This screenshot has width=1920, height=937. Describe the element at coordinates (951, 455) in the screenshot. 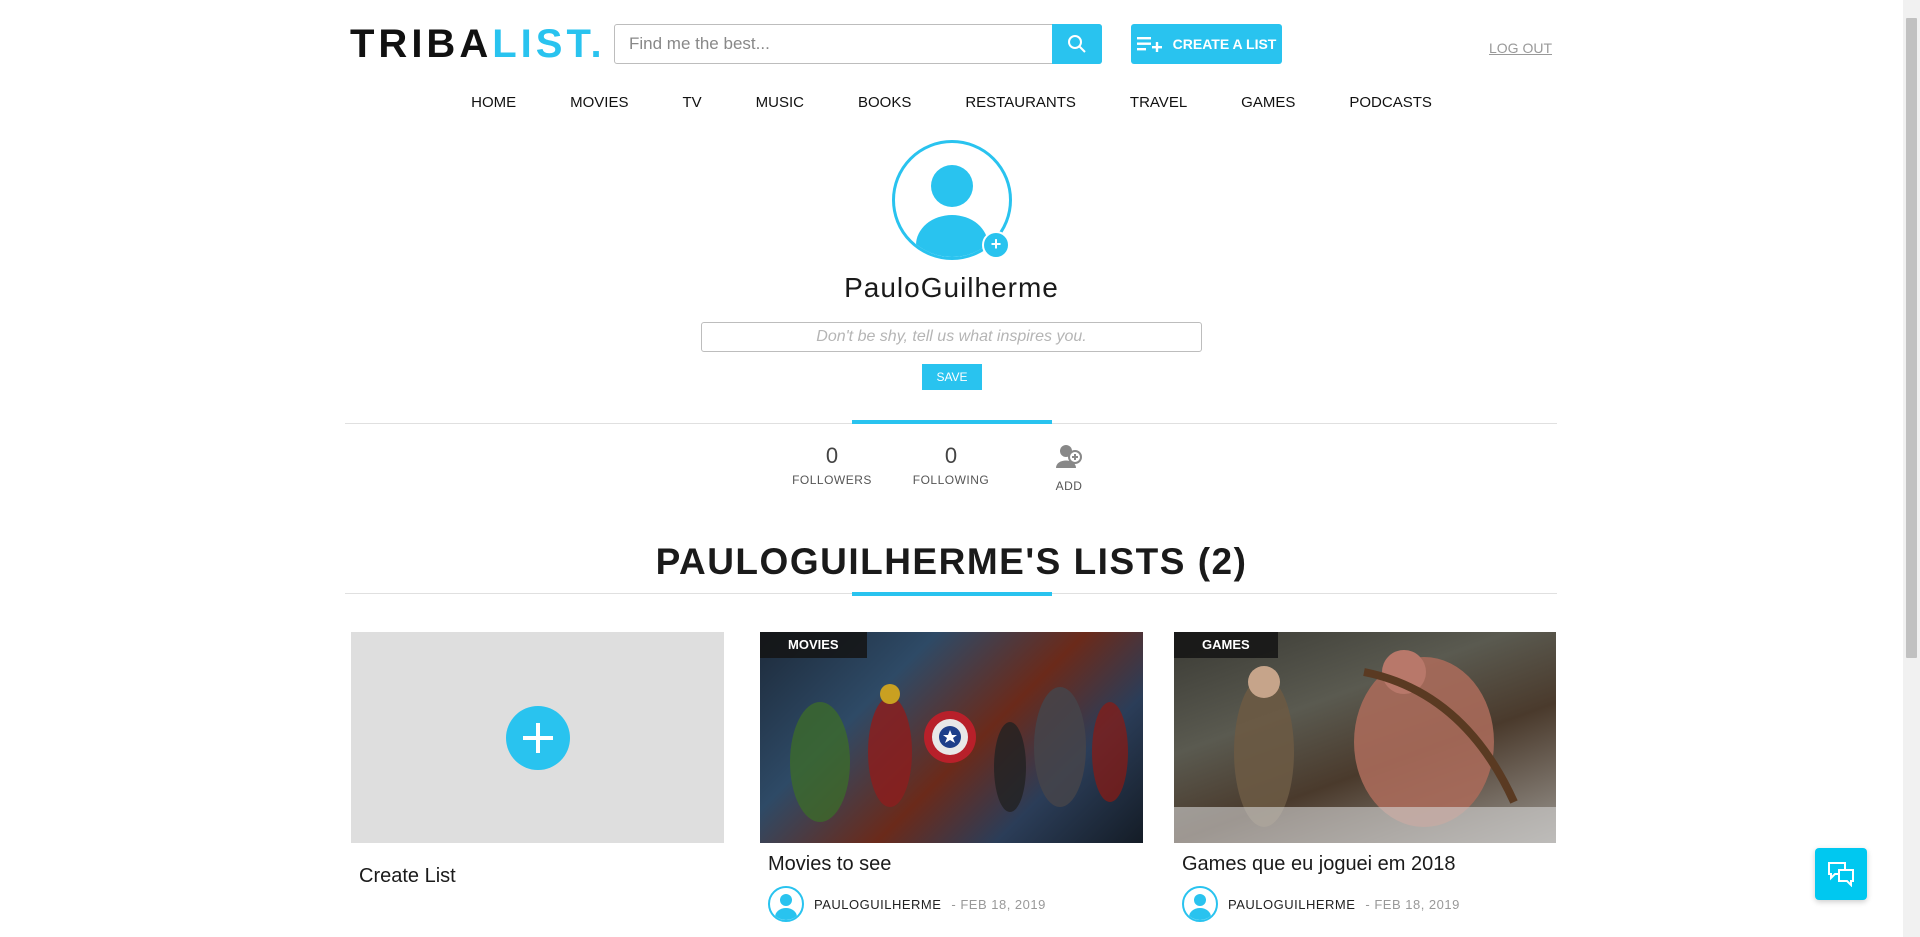

I see `following-count: 0` at that location.